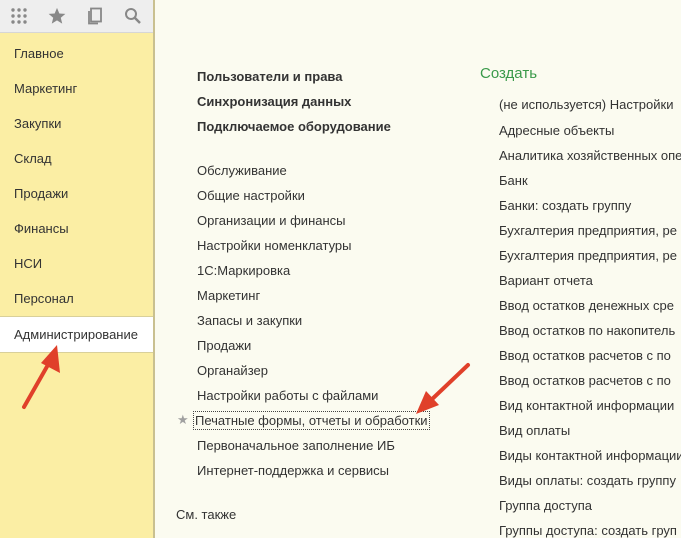 This screenshot has width=681, height=538. Describe the element at coordinates (588, 530) in the screenshot. I see `create-item: Группы доступа: создать груп` at that location.